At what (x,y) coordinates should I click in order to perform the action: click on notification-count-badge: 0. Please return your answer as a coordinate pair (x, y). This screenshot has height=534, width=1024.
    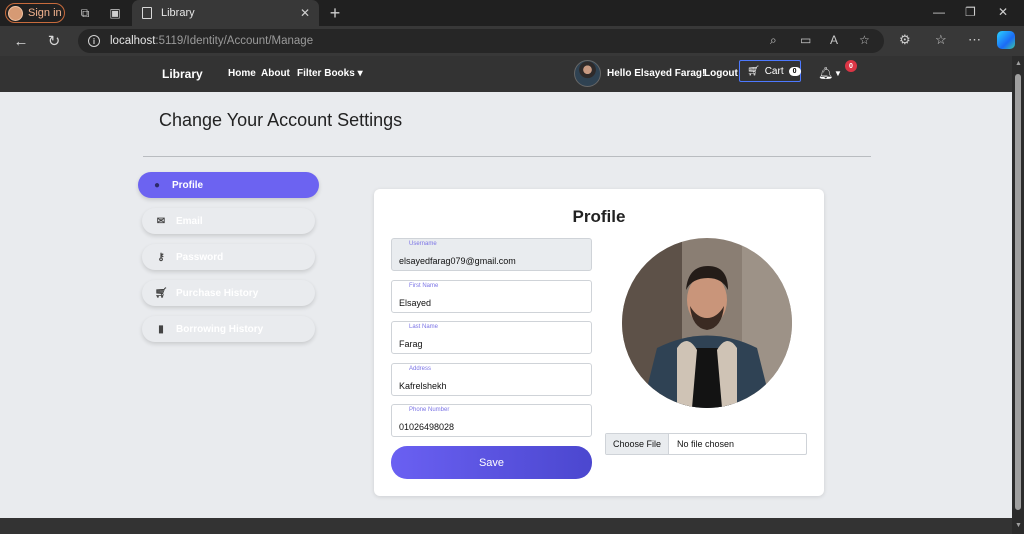
    Looking at the image, I should click on (851, 66).